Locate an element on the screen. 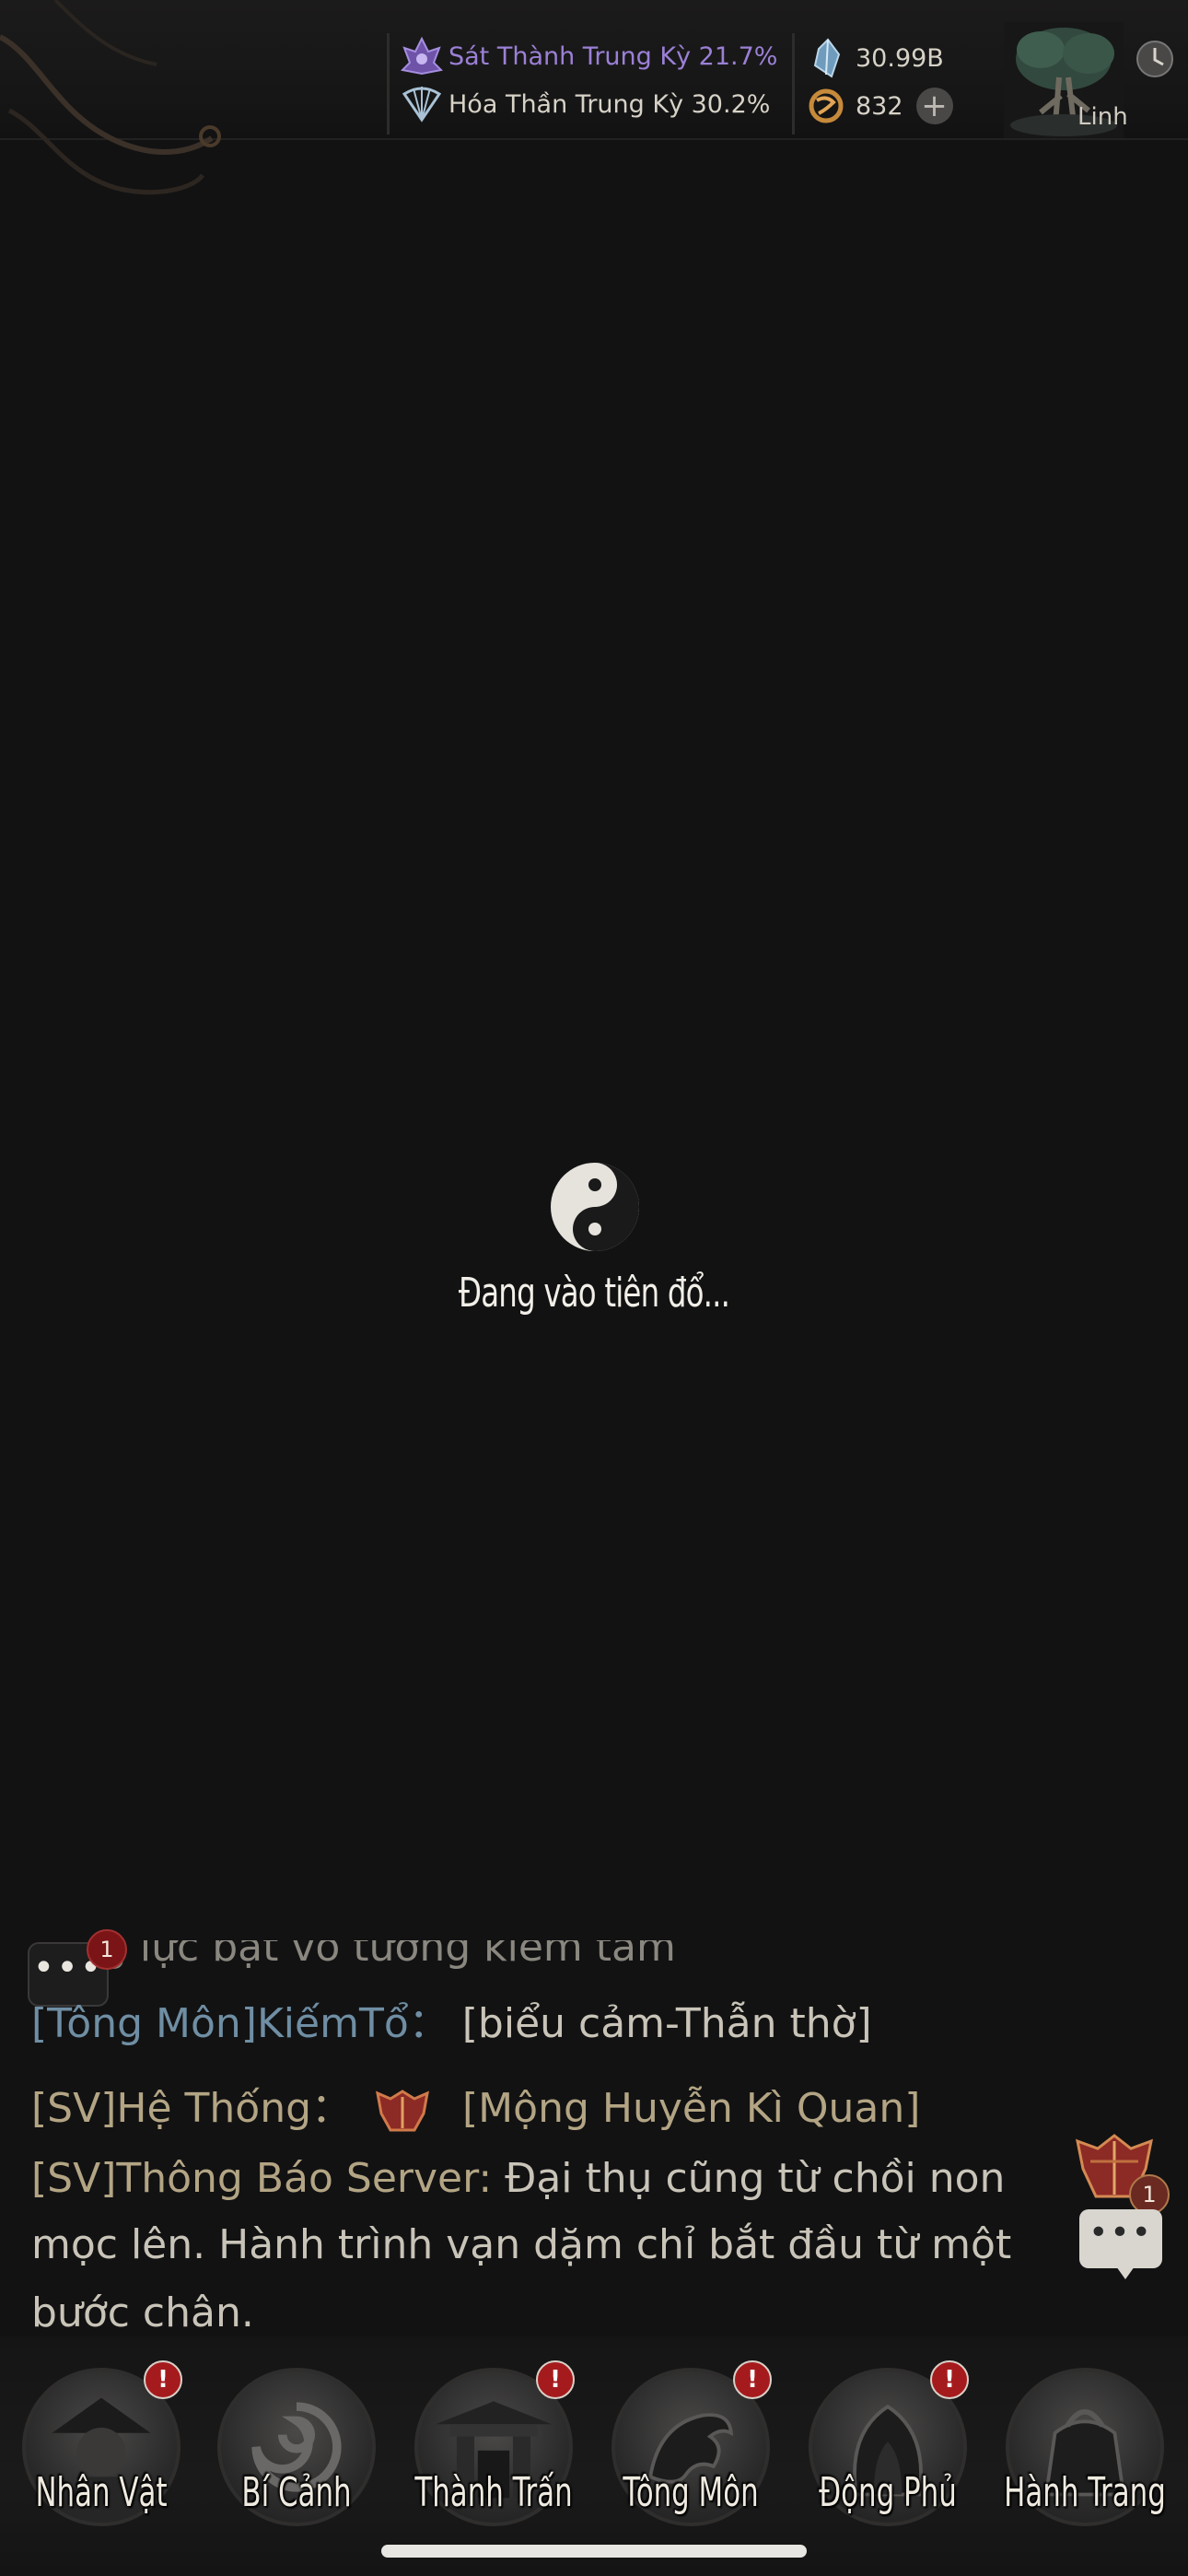 This screenshot has width=1188, height=2576. currency-row: 832 + is located at coordinates (880, 106).